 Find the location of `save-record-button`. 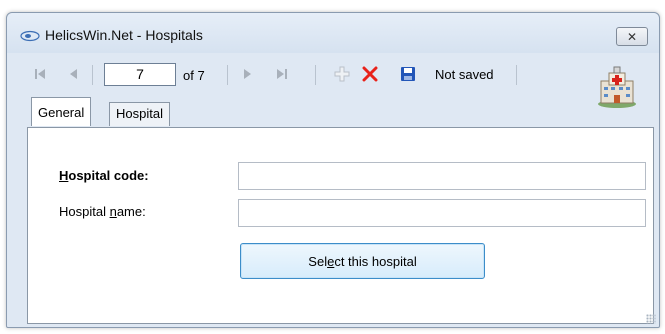

save-record-button is located at coordinates (408, 74).